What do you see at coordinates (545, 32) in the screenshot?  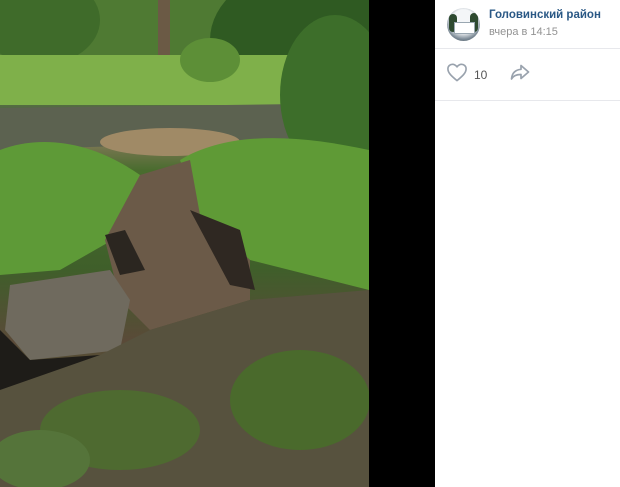 I see `post-time: вчера в 14:15` at bounding box center [545, 32].